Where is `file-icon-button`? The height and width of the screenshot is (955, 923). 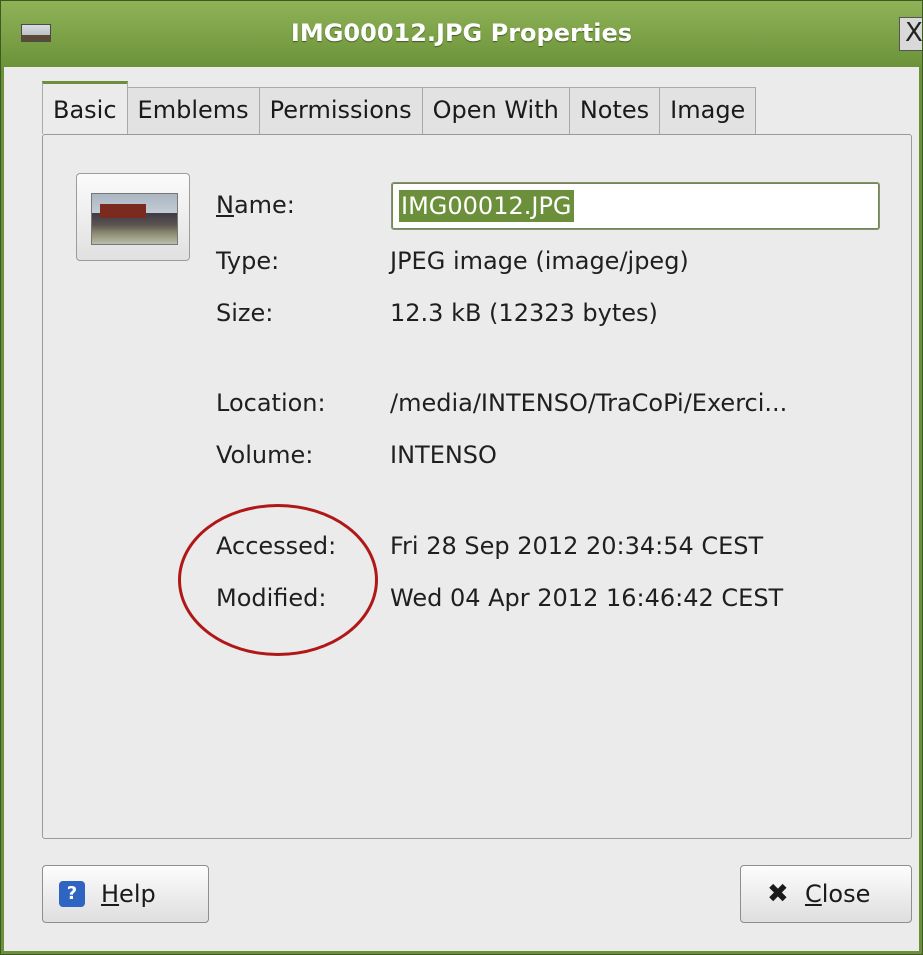 file-icon-button is located at coordinates (133, 217).